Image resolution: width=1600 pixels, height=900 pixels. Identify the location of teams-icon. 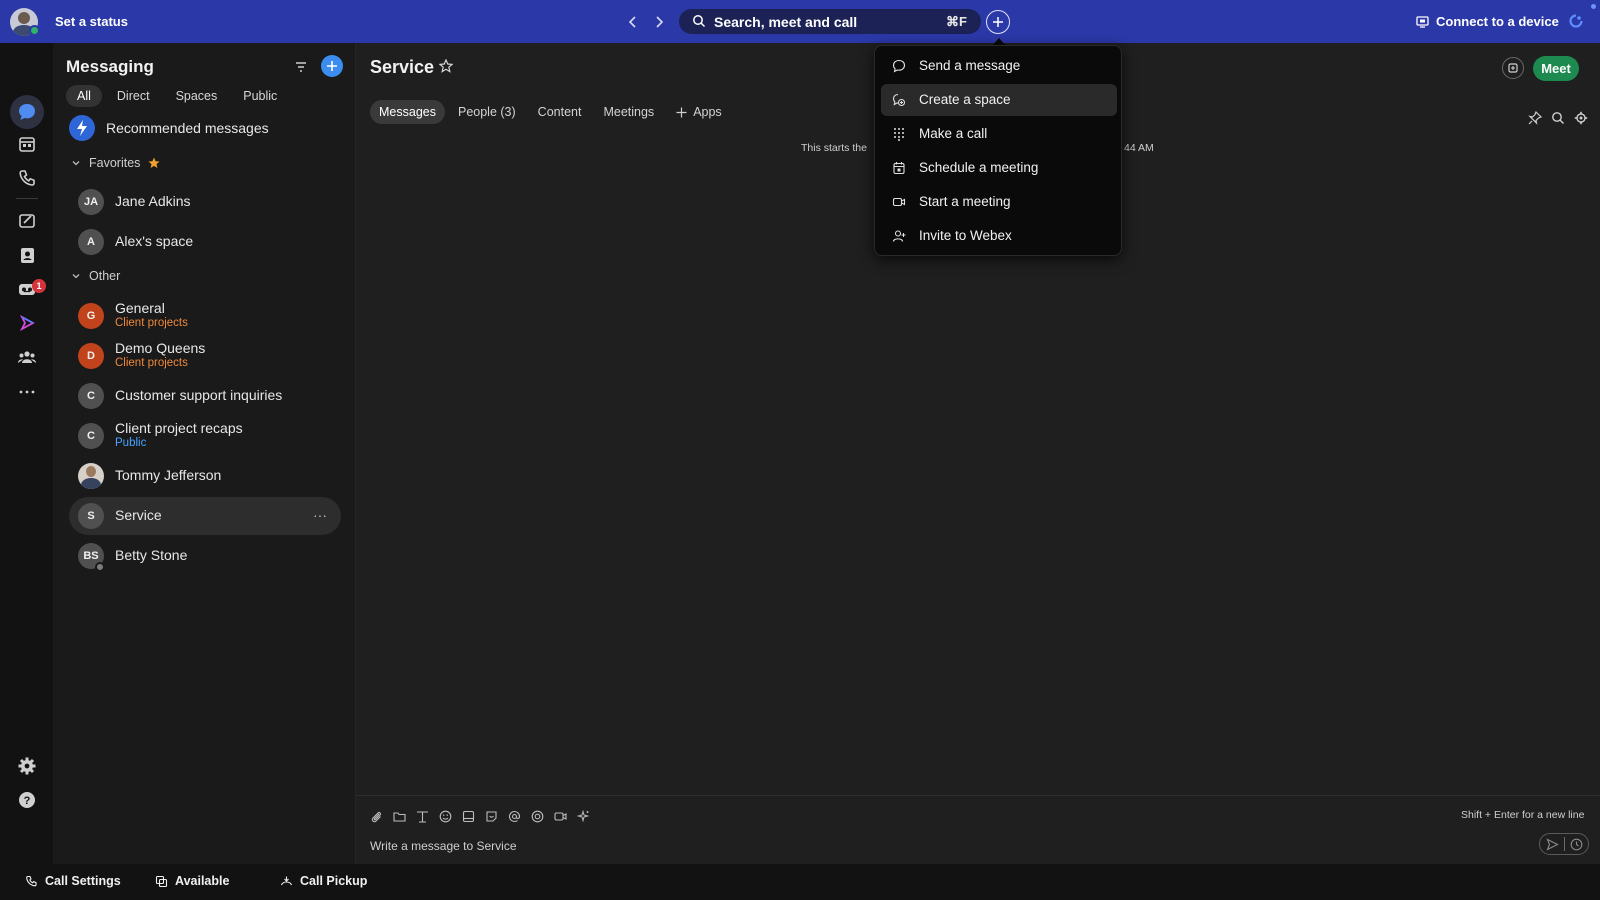
(27, 357).